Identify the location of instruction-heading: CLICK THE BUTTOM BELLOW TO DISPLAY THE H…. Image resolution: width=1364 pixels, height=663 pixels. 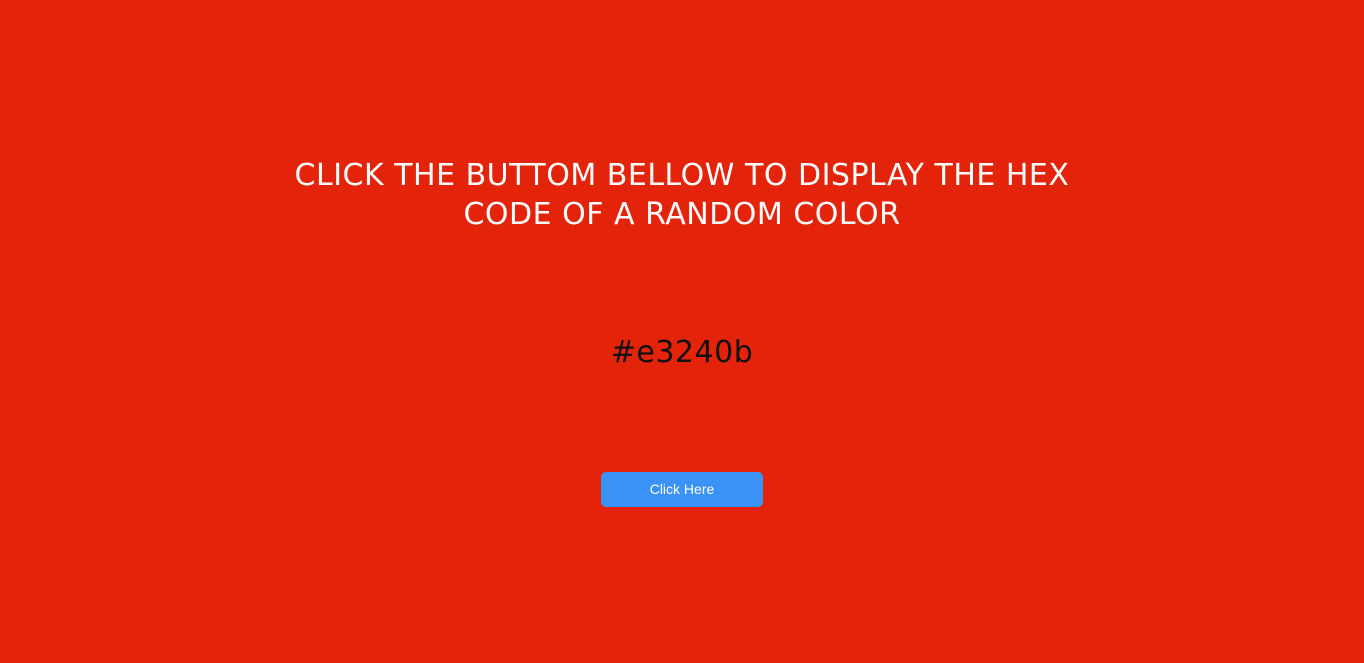
(682, 195).